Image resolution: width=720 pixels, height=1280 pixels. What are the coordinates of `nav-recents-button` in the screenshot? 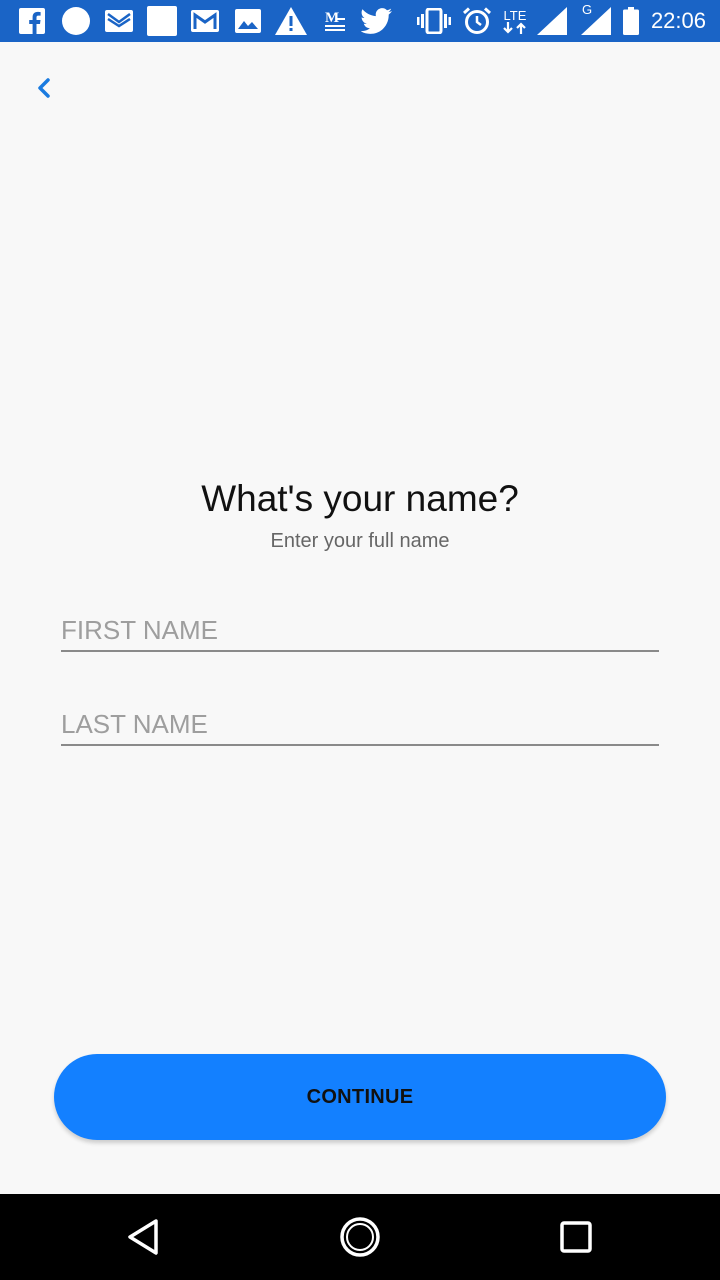 It's located at (576, 1237).